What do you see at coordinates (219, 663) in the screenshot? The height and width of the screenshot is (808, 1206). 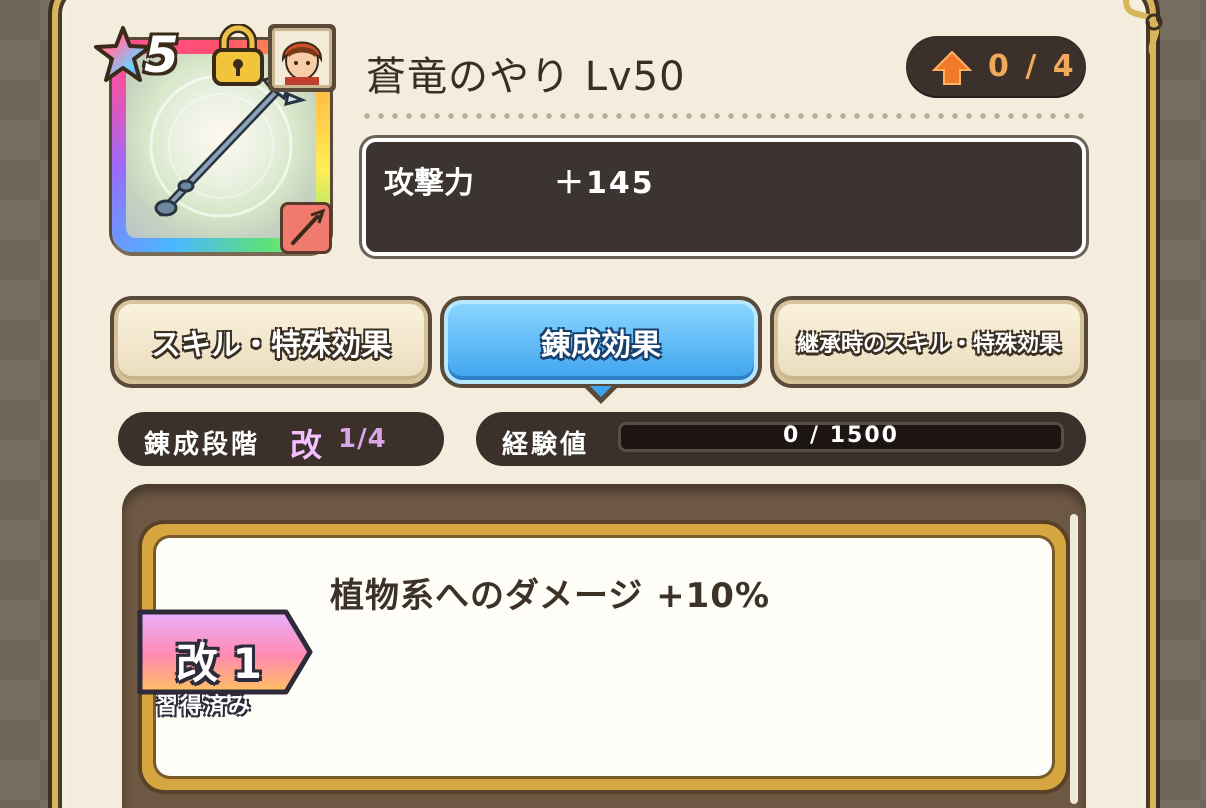 I see `kai-tag-title: 改 1` at bounding box center [219, 663].